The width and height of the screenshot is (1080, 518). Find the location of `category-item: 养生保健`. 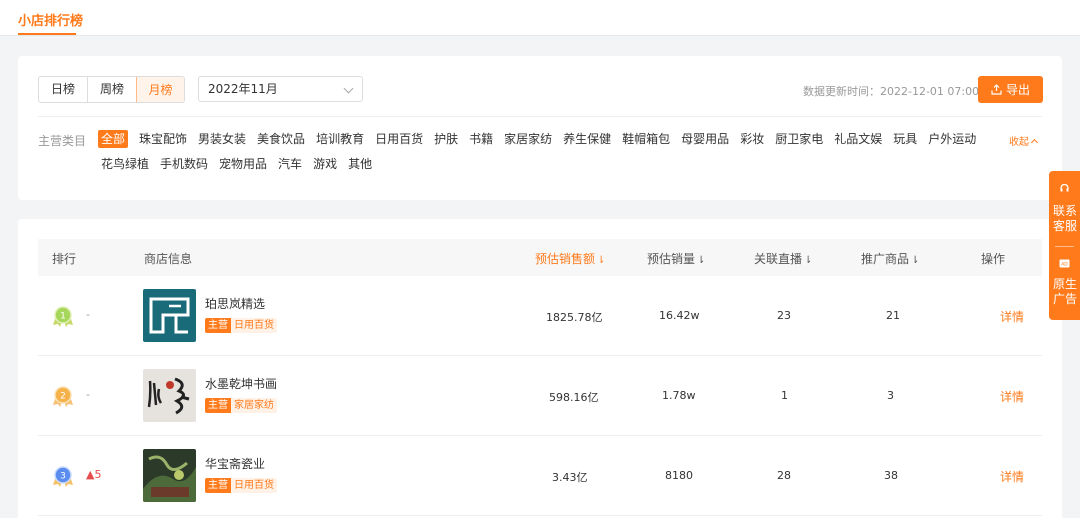

category-item: 养生保健 is located at coordinates (587, 139).